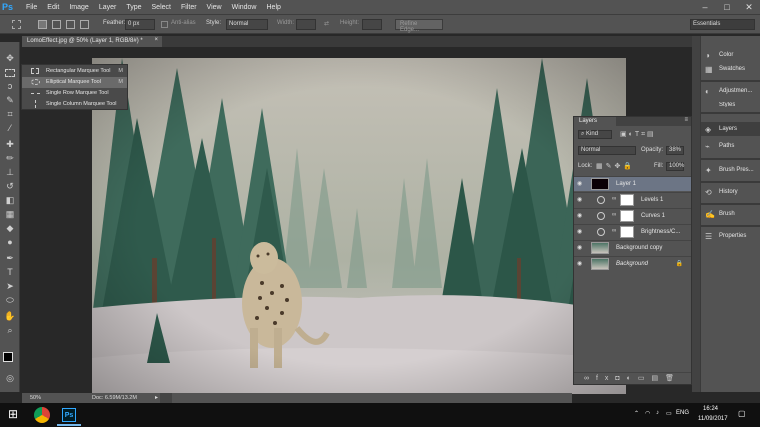 This screenshot has height=427, width=760. I want to click on clock-date: 11/09/2017, so click(713, 419).